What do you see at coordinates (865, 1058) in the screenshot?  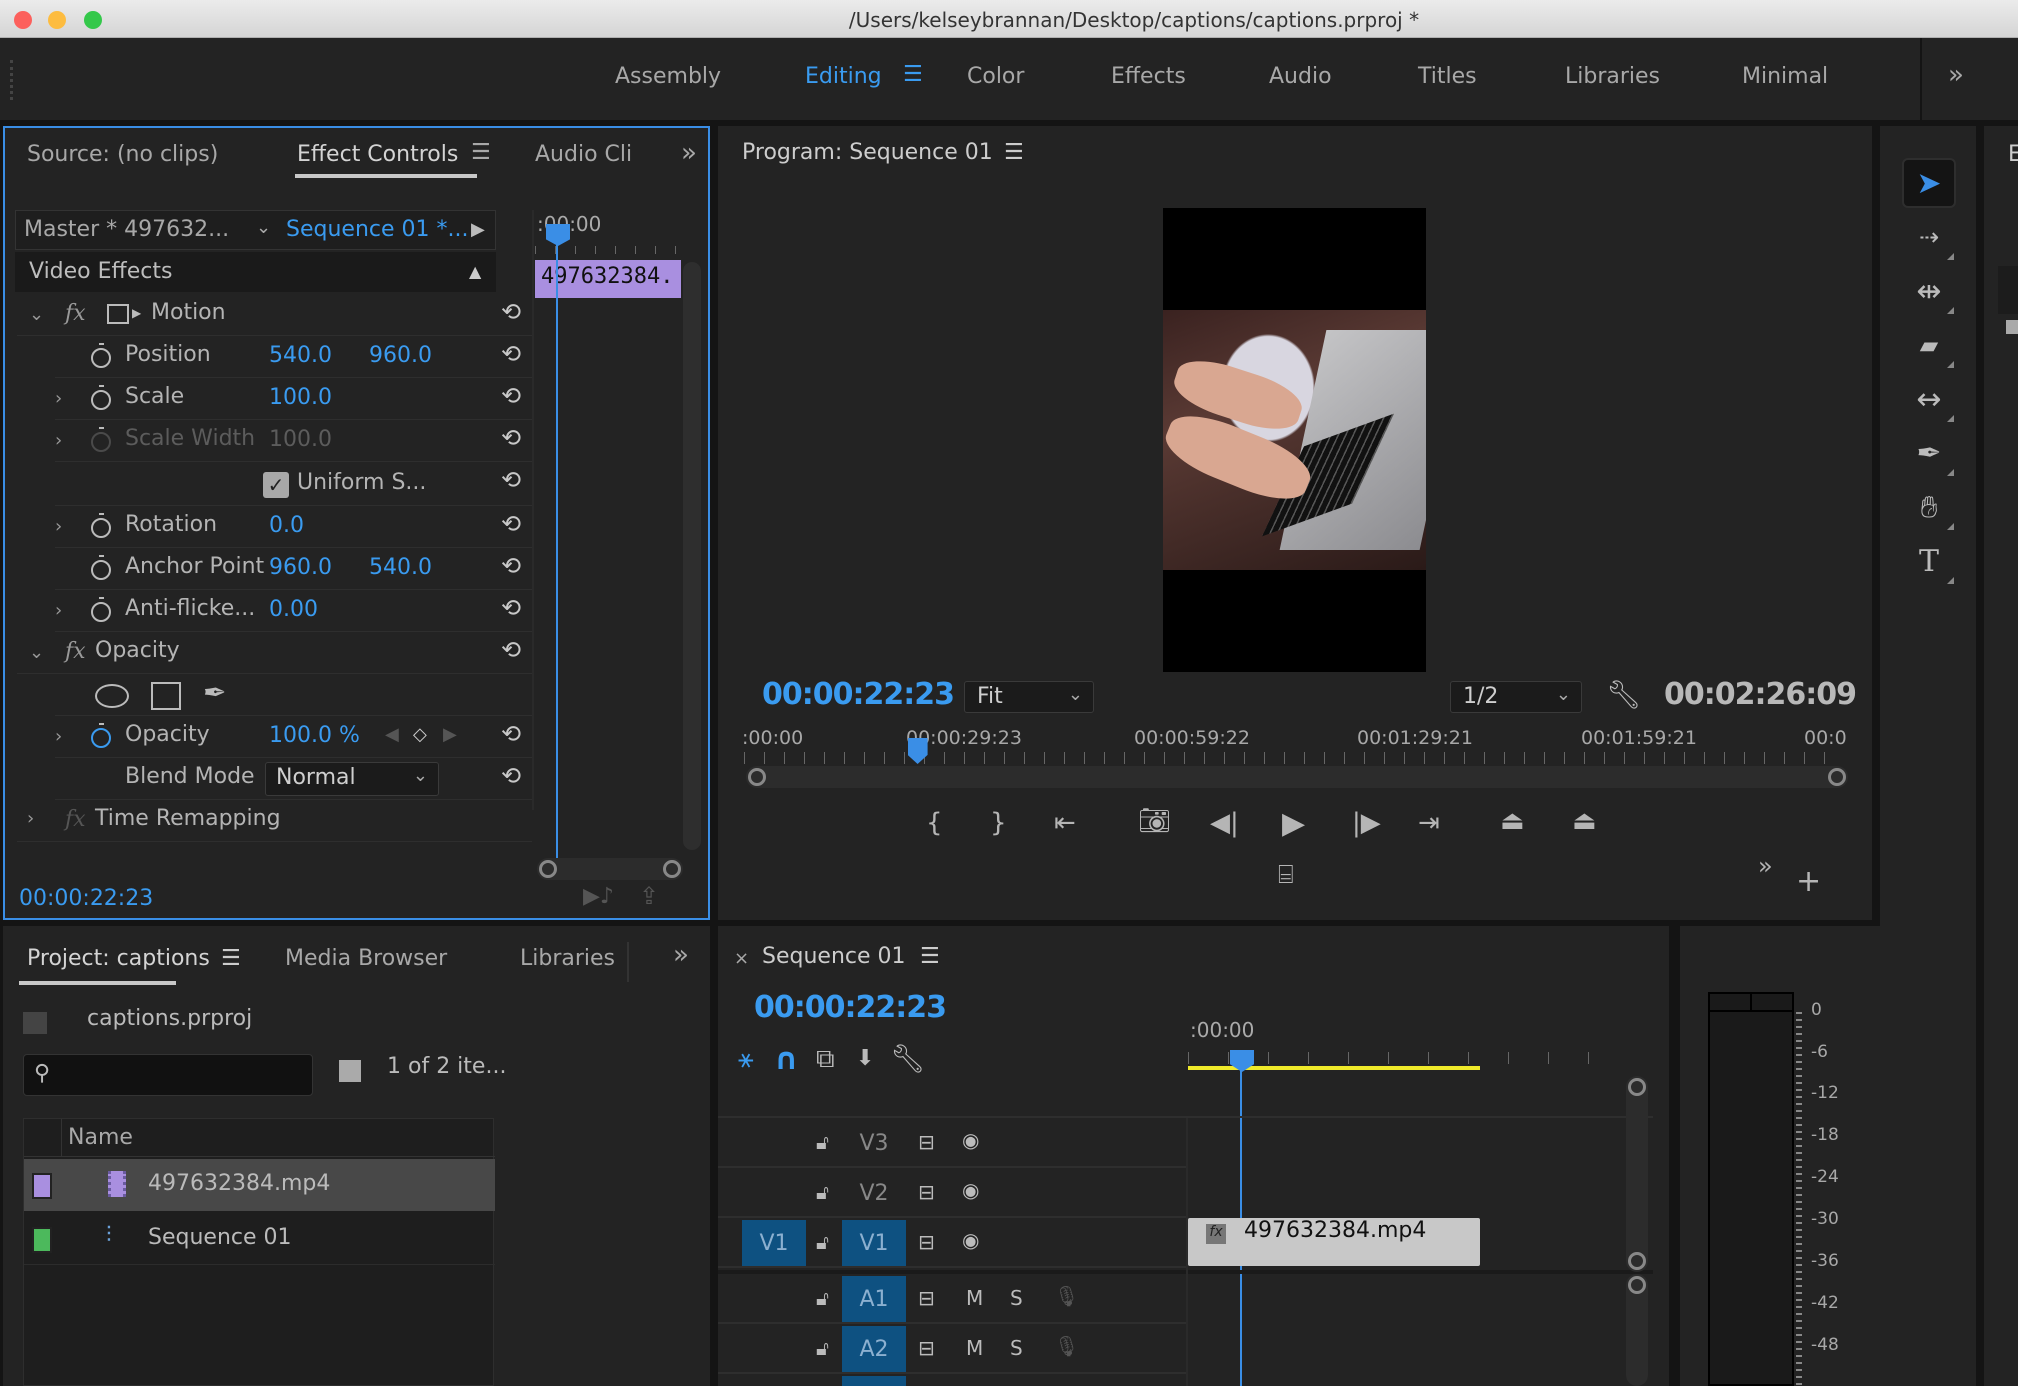 I see `add-marker-icon: ⬇` at bounding box center [865, 1058].